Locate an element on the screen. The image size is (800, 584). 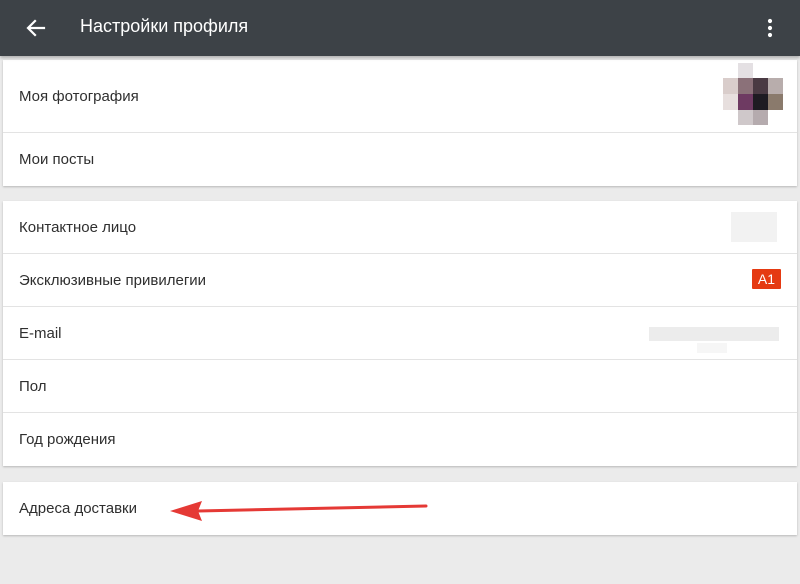
app-bar: Настройки профиля is located at coordinates (400, 28).